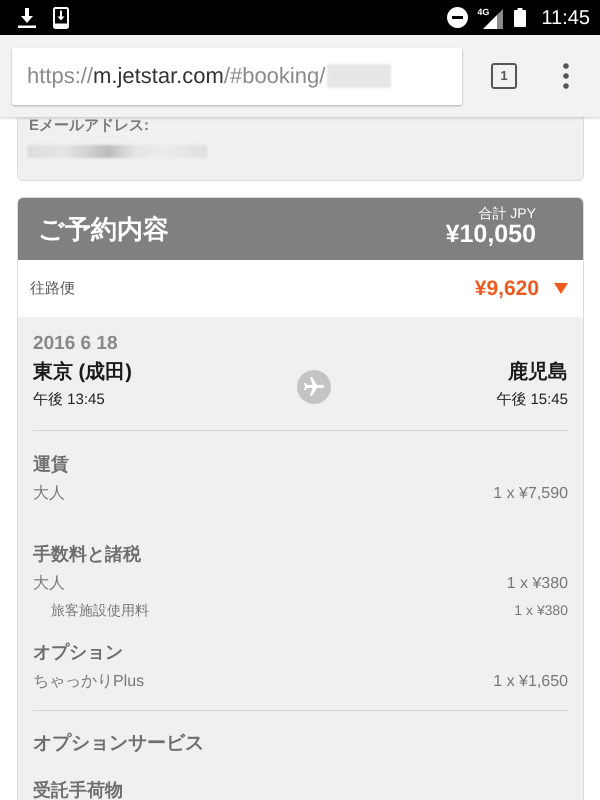  I want to click on fare-section-title: 運賃, so click(51, 464).